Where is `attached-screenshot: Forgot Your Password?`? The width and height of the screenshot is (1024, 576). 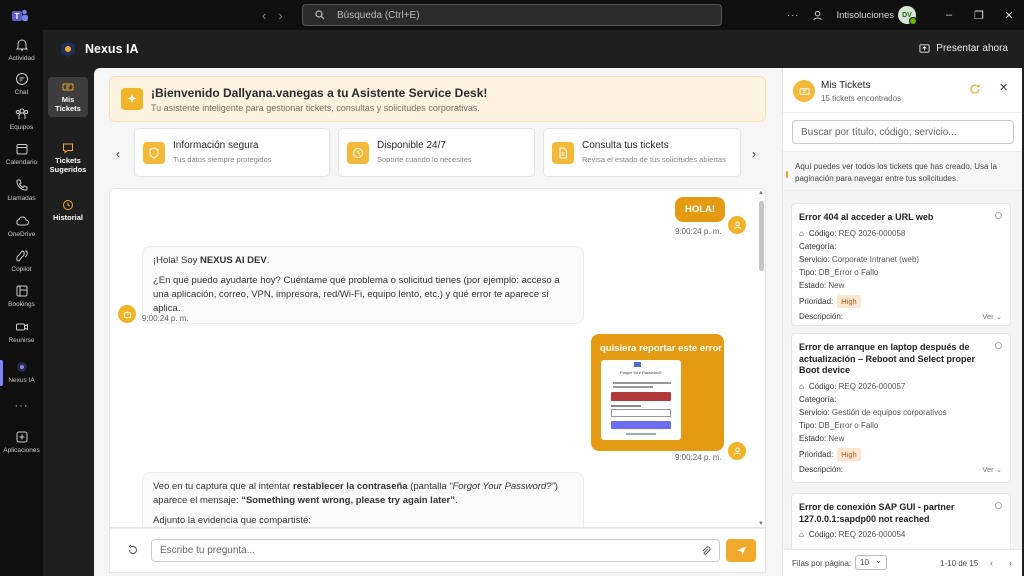
attached-screenshot: Forgot Your Password? is located at coordinates (641, 400).